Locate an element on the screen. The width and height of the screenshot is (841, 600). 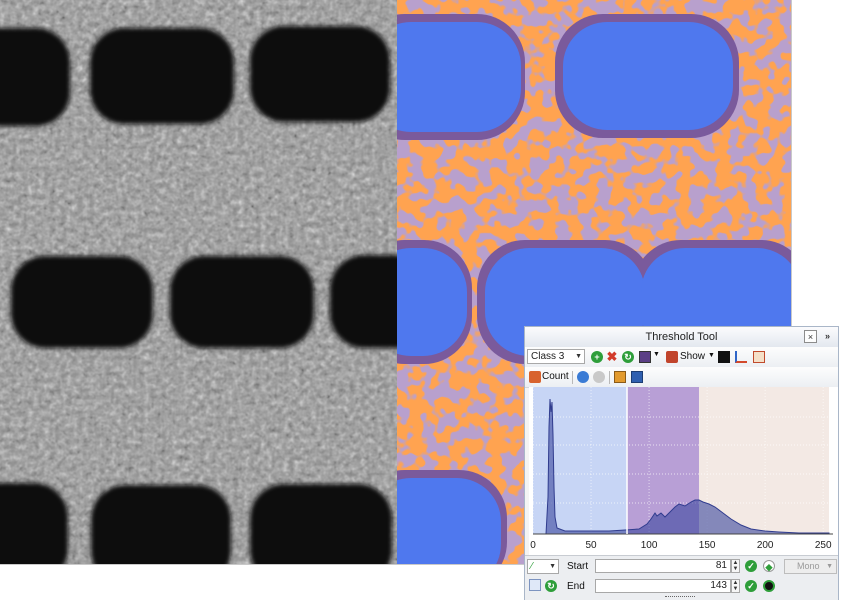
count-label: Count is located at coordinates (555, 376).